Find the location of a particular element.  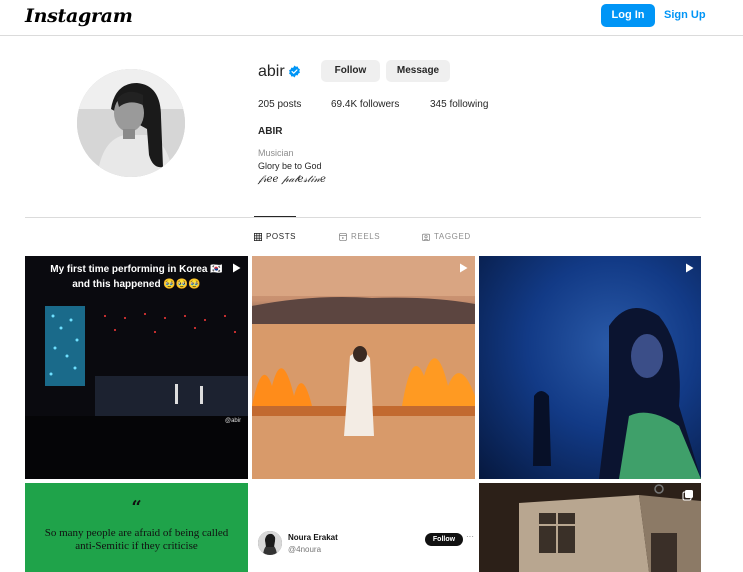

following-count: 345 following is located at coordinates (459, 104).